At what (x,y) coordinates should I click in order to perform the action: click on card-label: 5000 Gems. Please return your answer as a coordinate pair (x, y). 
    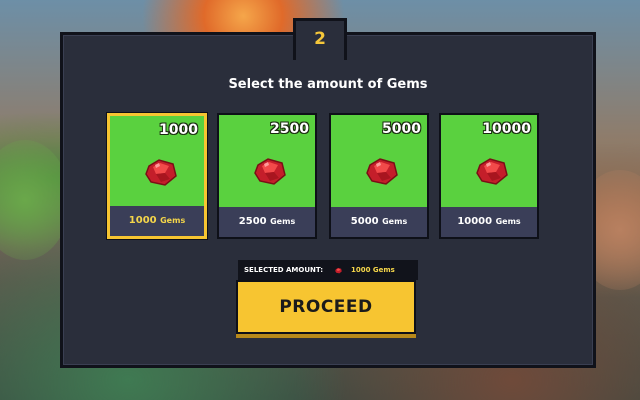
    Looking at the image, I should click on (379, 222).